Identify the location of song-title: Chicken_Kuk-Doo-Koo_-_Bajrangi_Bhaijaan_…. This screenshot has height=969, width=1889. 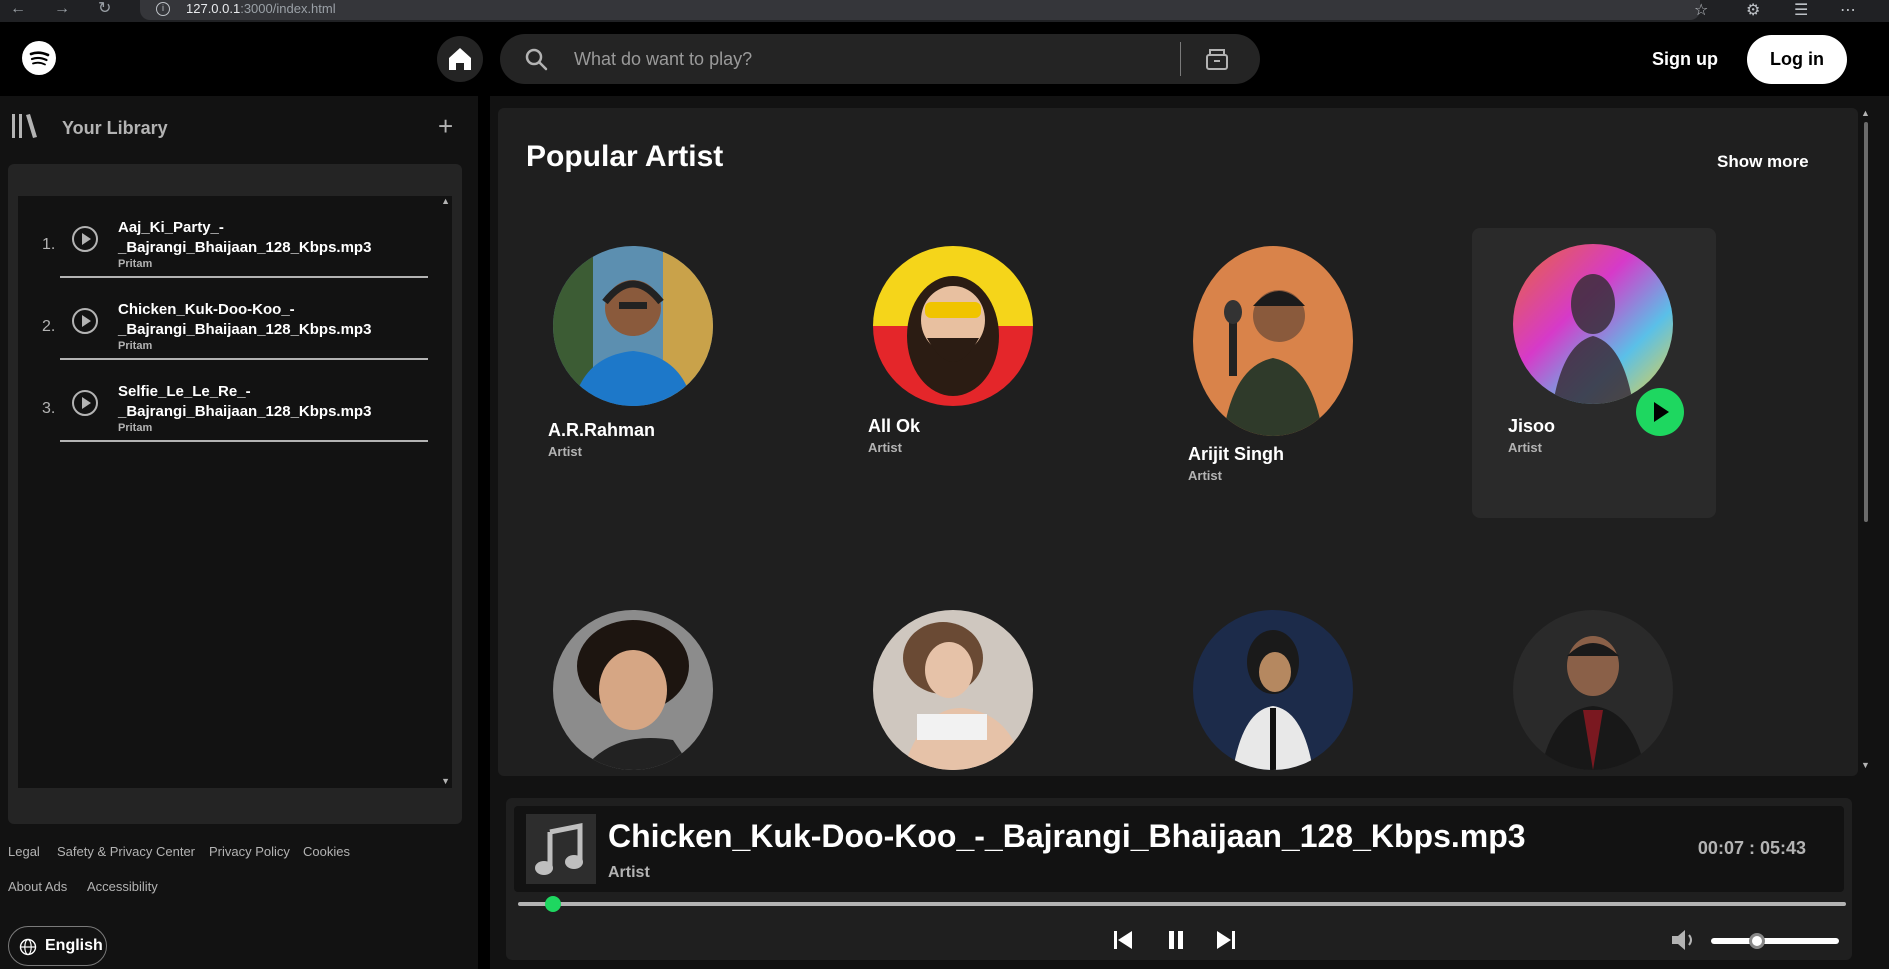
(245, 319).